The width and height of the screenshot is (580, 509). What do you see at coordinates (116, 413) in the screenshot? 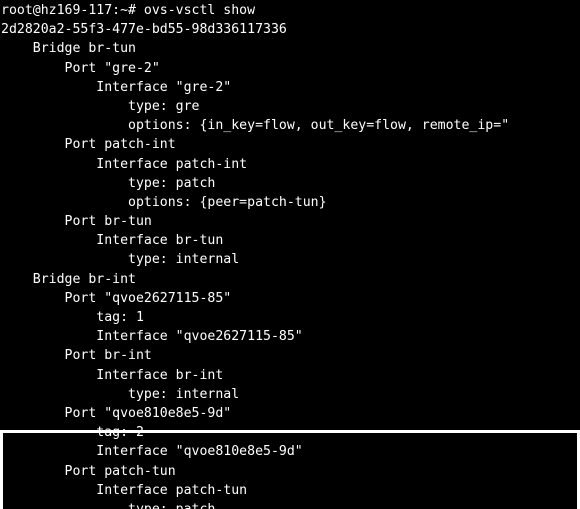
I see `terminal-line-port-qvoe810e8e5-9d: Port "qvoe810e8e5-9d"` at bounding box center [116, 413].